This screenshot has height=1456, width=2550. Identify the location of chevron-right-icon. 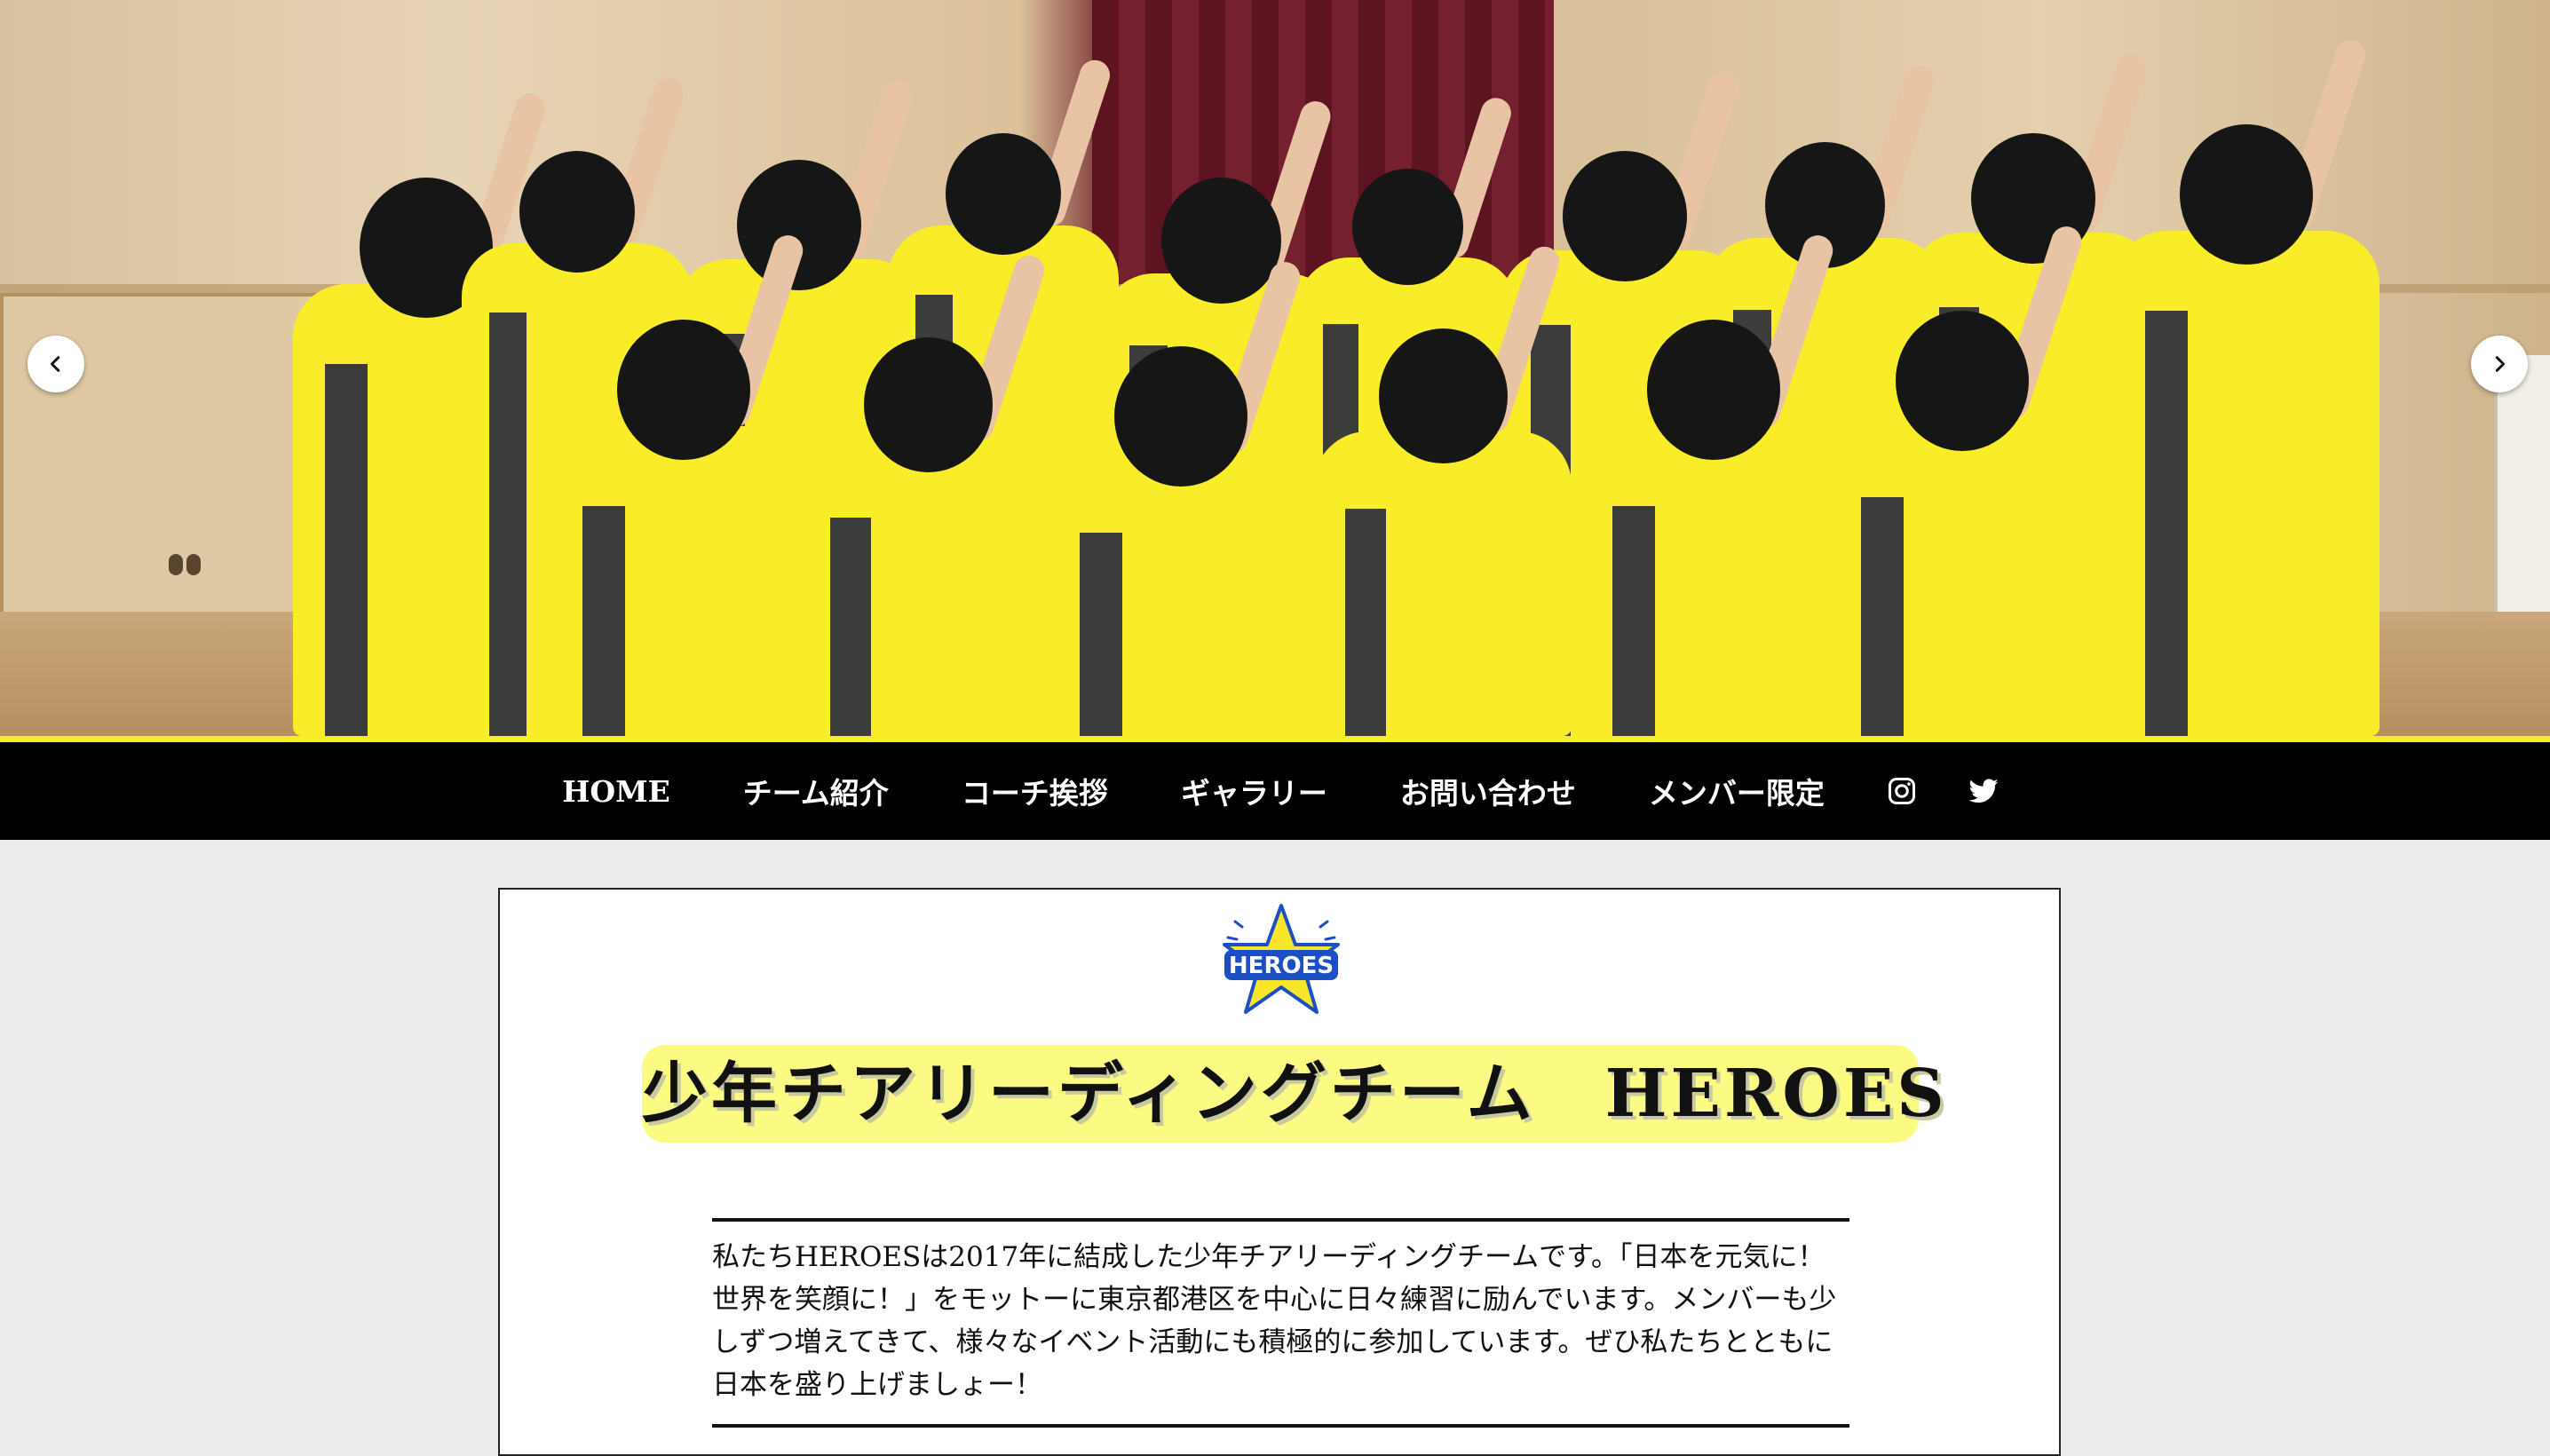
(2500, 364).